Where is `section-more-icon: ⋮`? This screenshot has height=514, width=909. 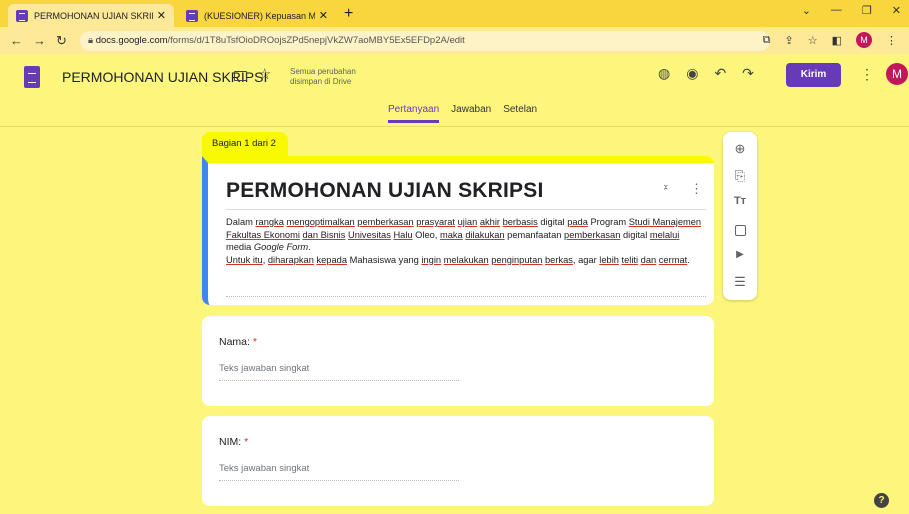
section-more-icon: ⋮ is located at coordinates (696, 189).